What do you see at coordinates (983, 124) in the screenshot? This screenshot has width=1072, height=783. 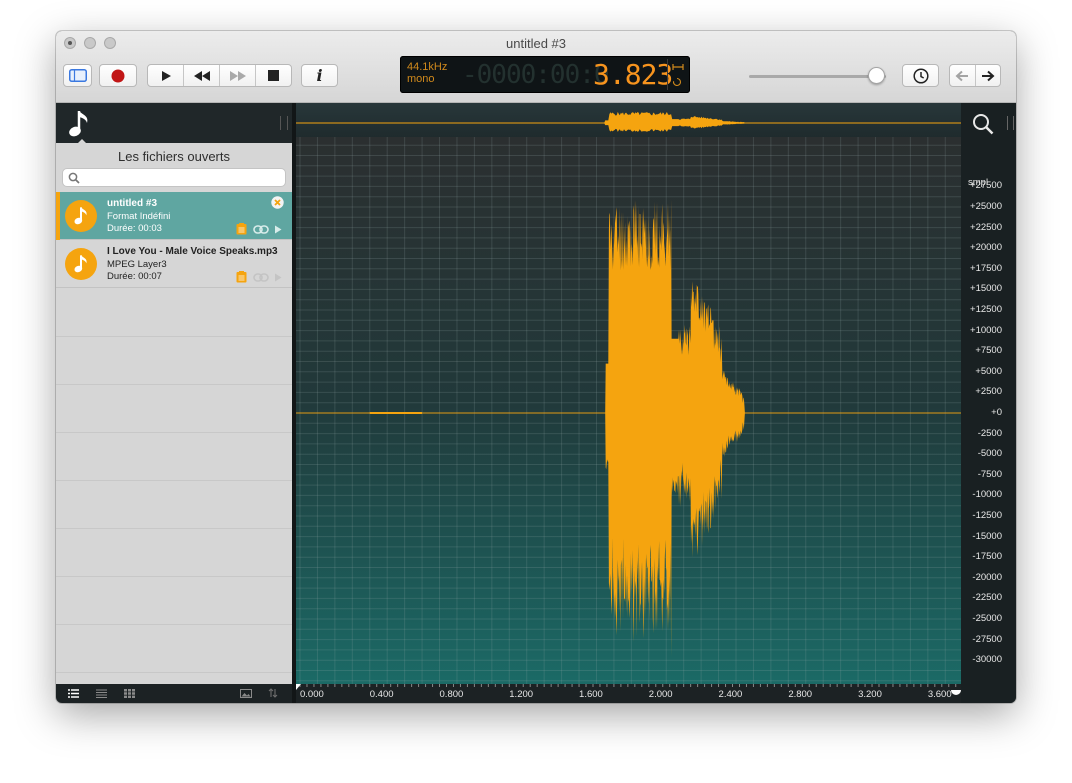 I see `magnifier-icon` at bounding box center [983, 124].